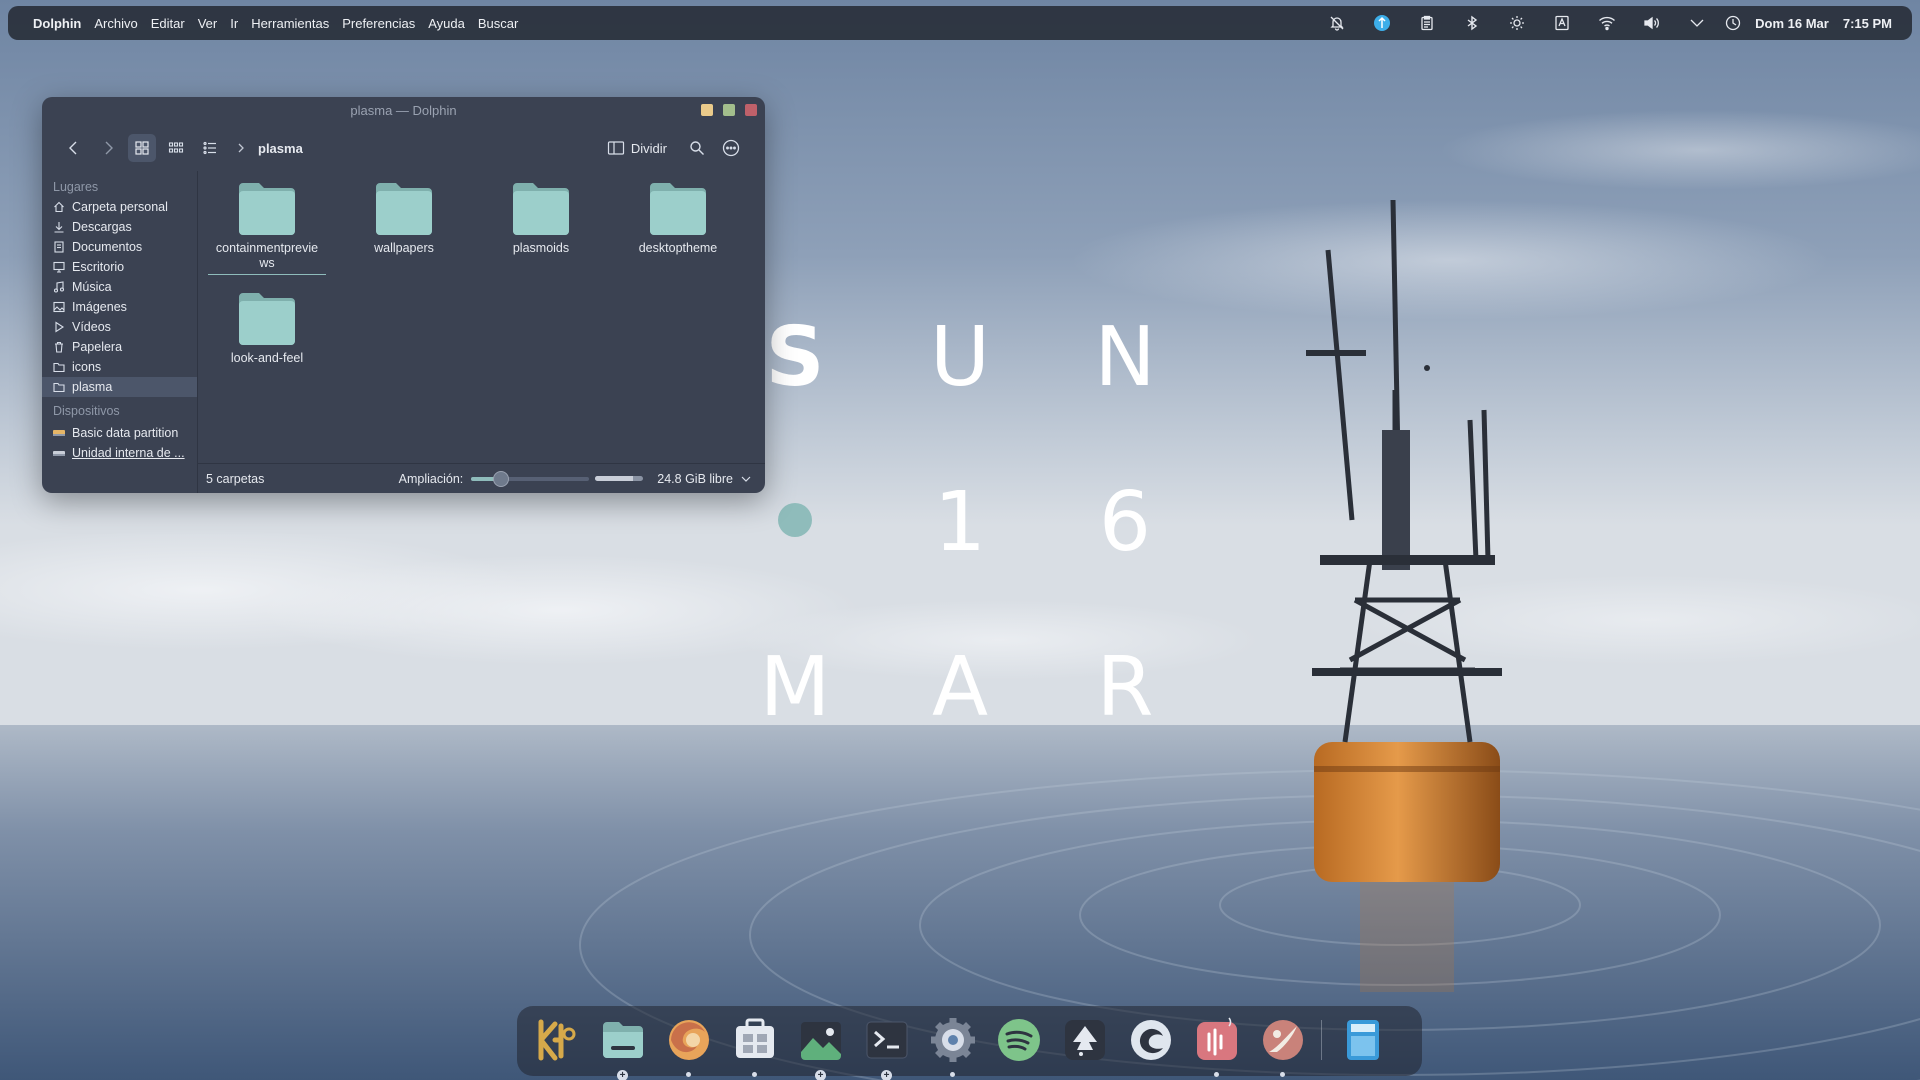  Describe the element at coordinates (1283, 1046) in the screenshot. I see `dock-app-krita` at that location.